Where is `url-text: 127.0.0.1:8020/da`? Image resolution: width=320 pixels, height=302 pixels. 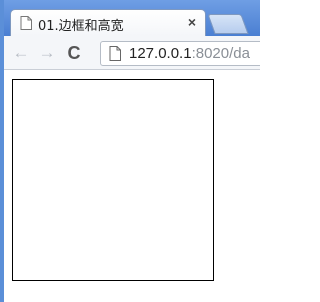
url-text: 127.0.0.1:8020/da is located at coordinates (189, 53).